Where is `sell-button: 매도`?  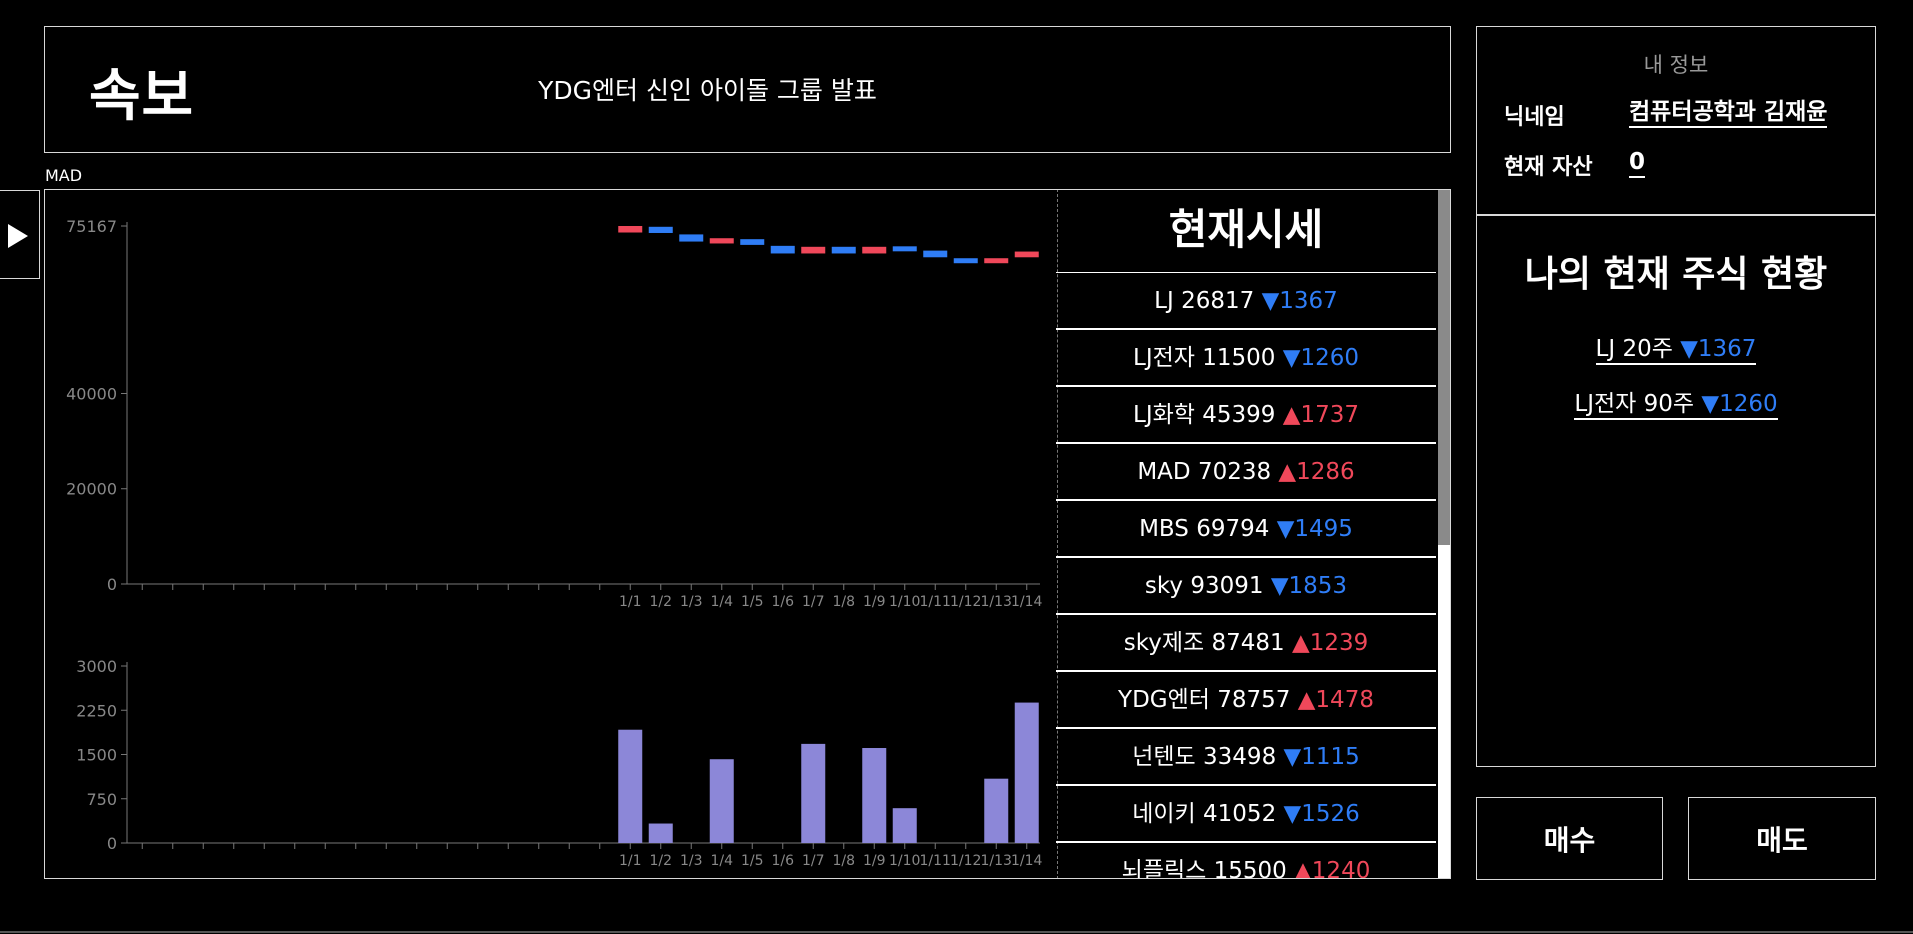 sell-button: 매도 is located at coordinates (1782, 838).